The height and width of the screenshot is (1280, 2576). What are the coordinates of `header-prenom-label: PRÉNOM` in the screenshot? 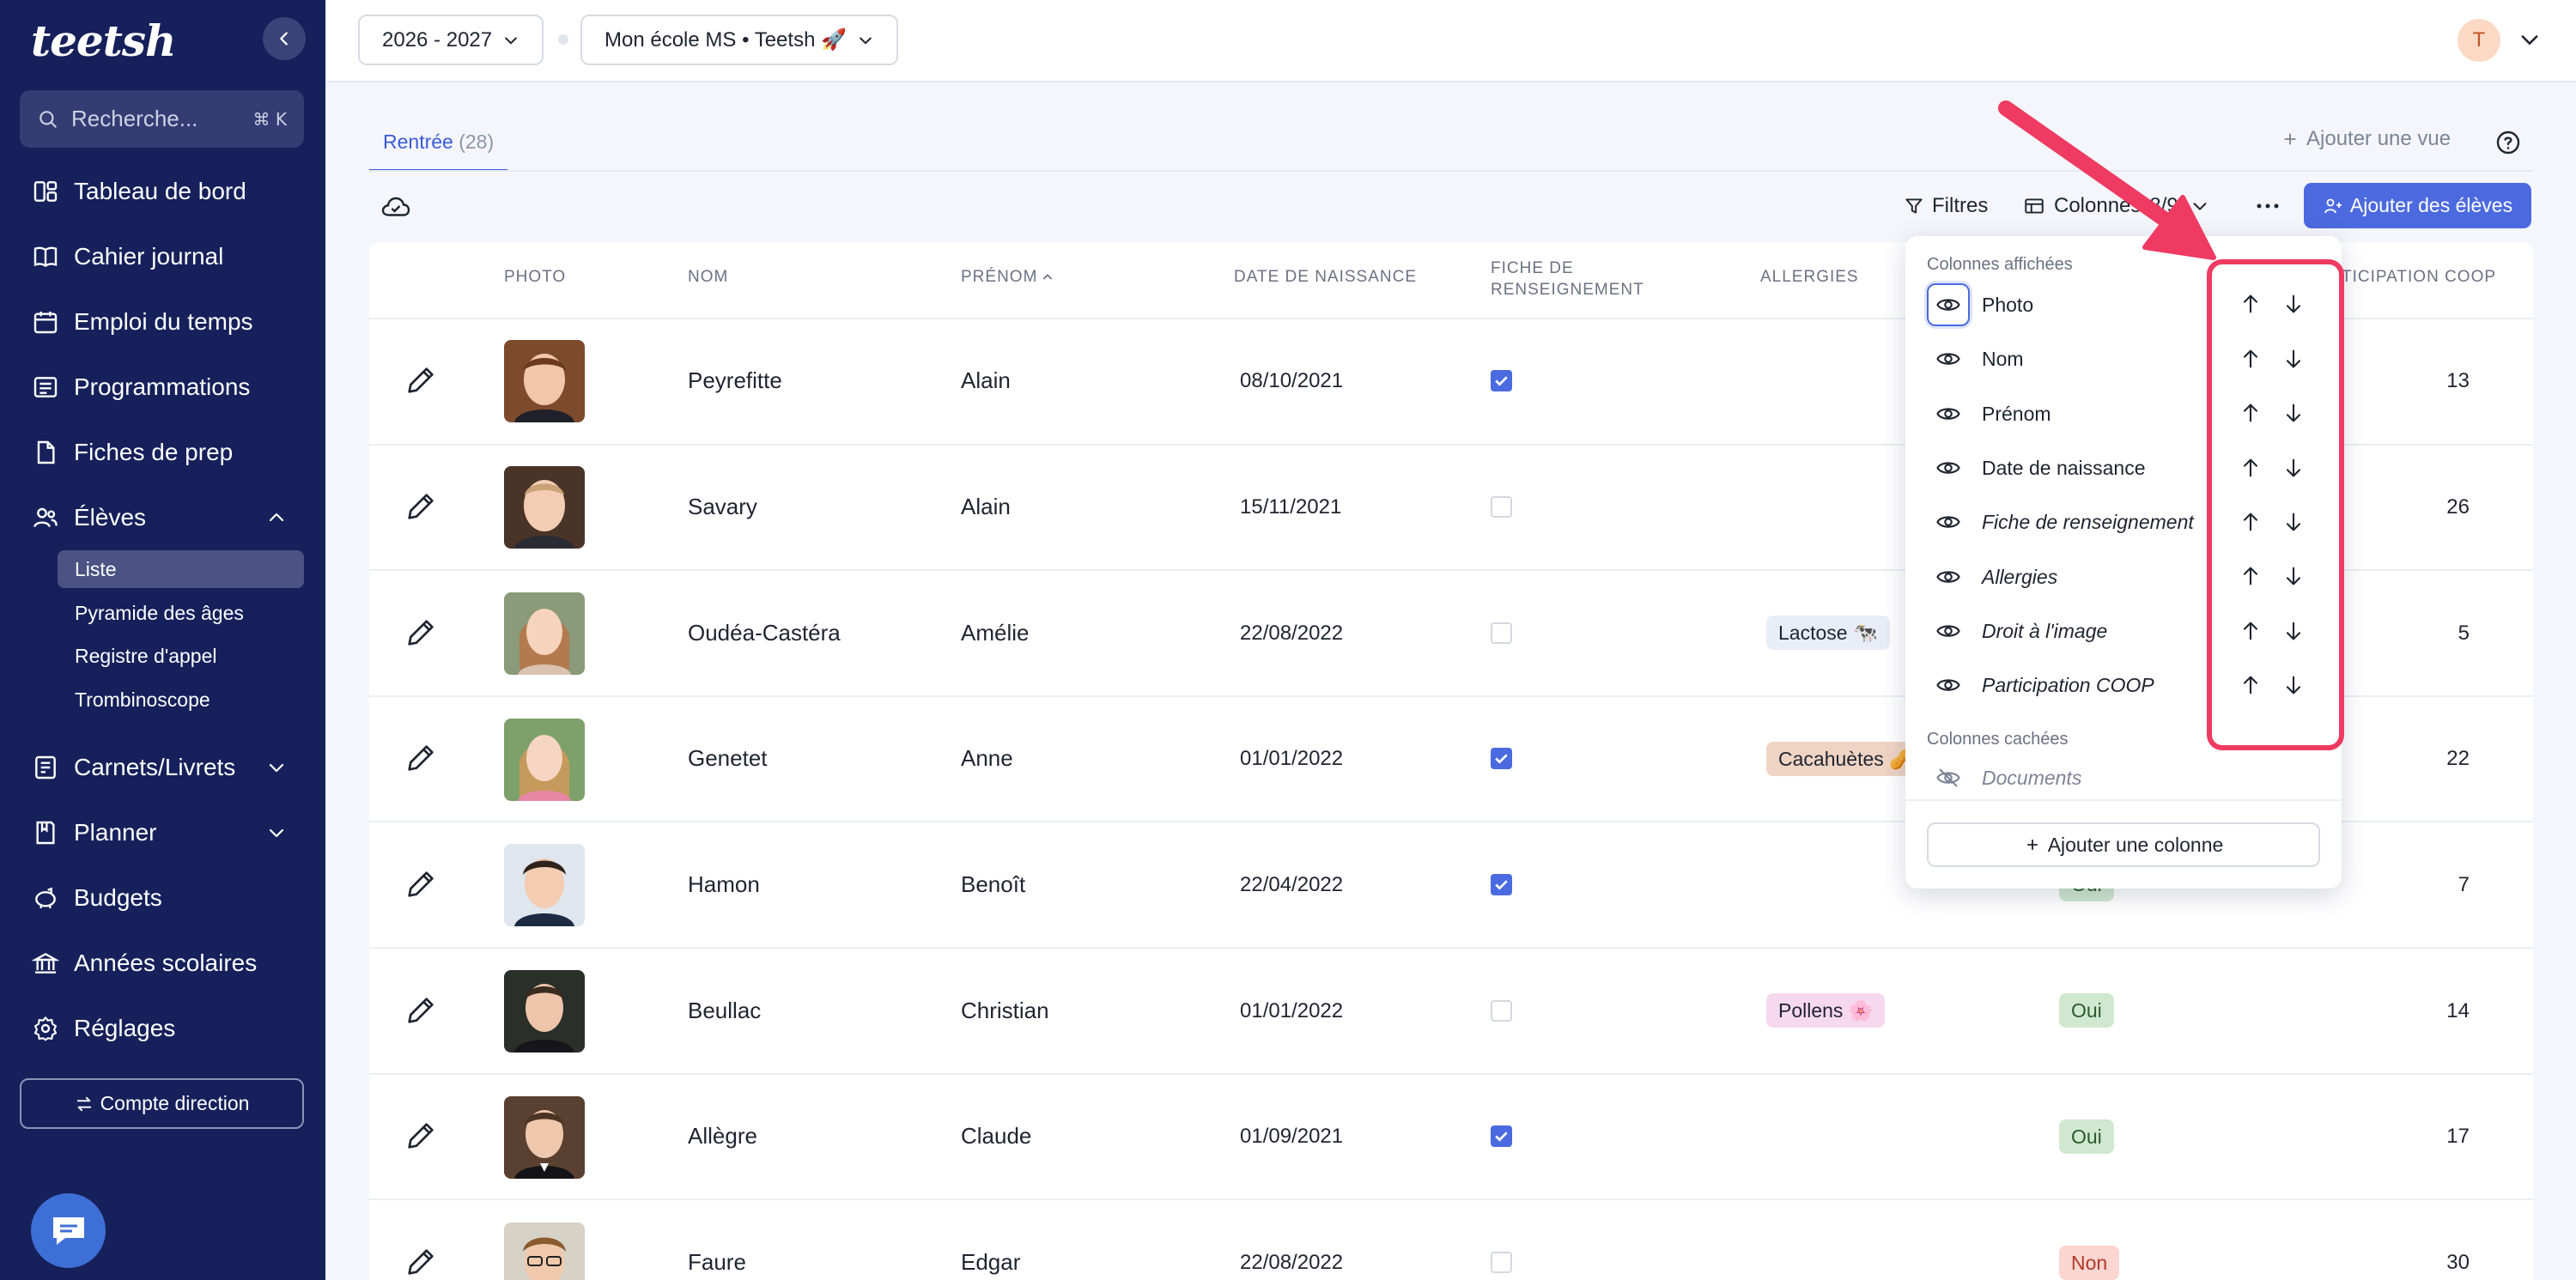 It's located at (999, 277).